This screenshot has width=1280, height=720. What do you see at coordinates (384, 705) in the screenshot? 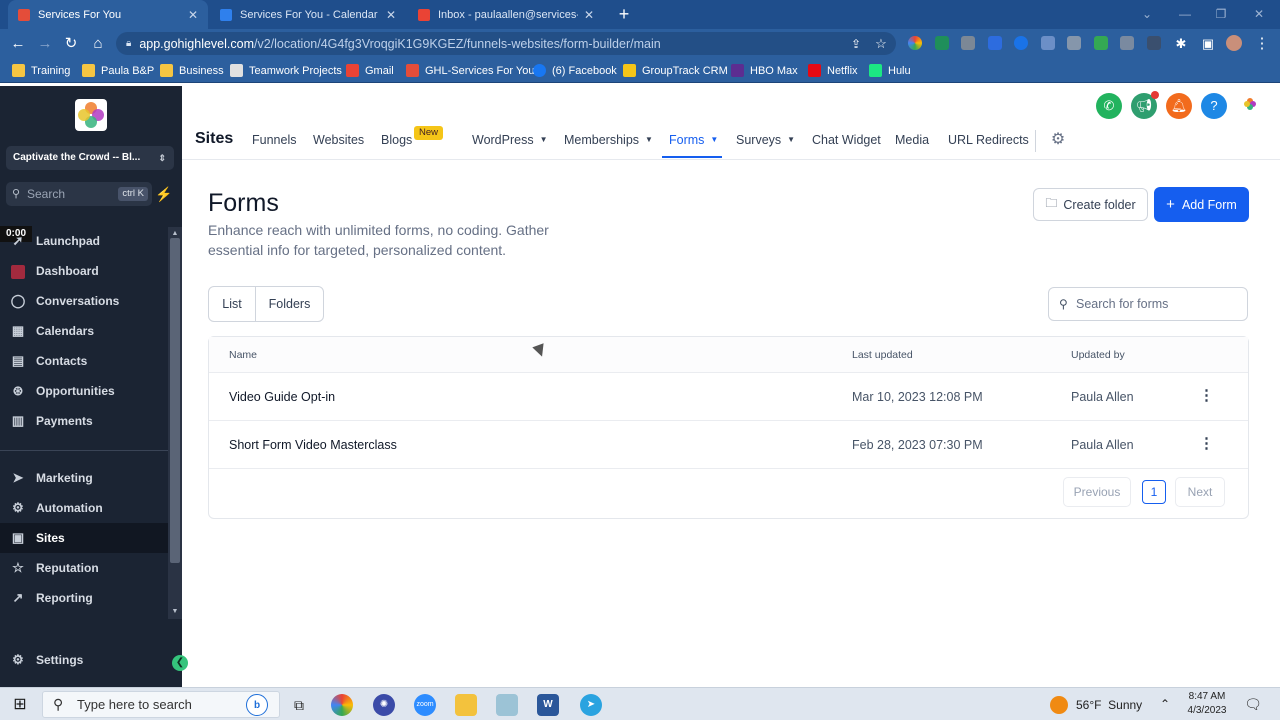
I see `app-icon: ✺` at bounding box center [384, 705].